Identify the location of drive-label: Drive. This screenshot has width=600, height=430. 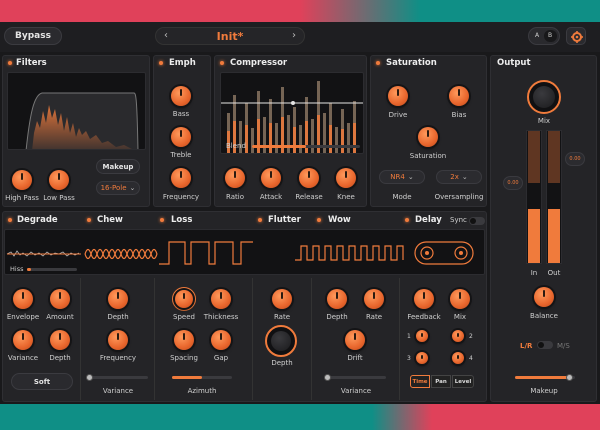
(398, 115).